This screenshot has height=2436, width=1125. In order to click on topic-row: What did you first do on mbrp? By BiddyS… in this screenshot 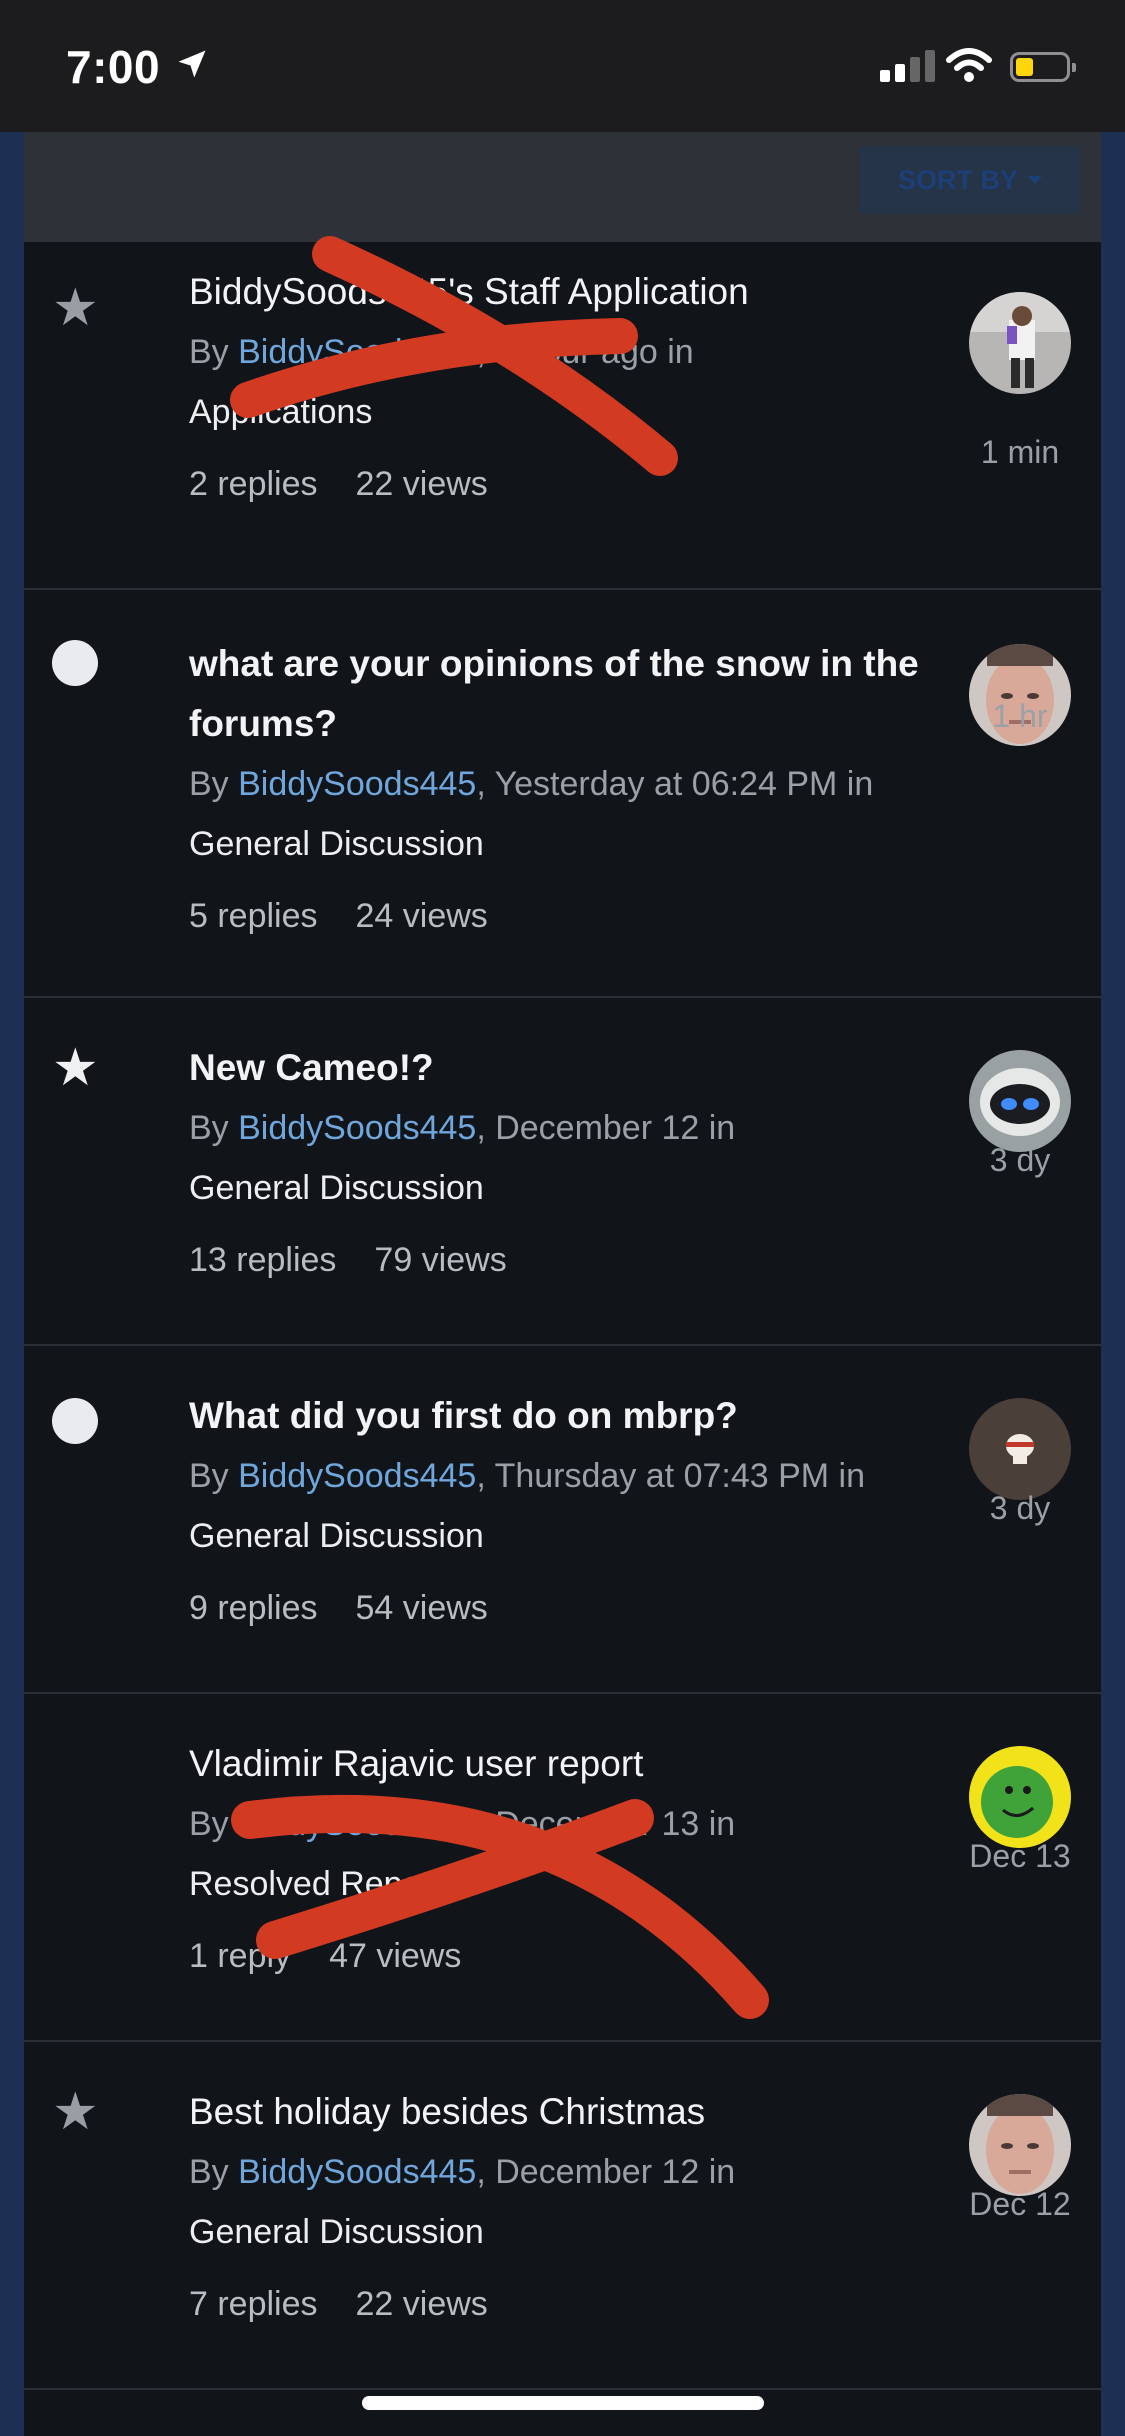, I will do `click(562, 1520)`.